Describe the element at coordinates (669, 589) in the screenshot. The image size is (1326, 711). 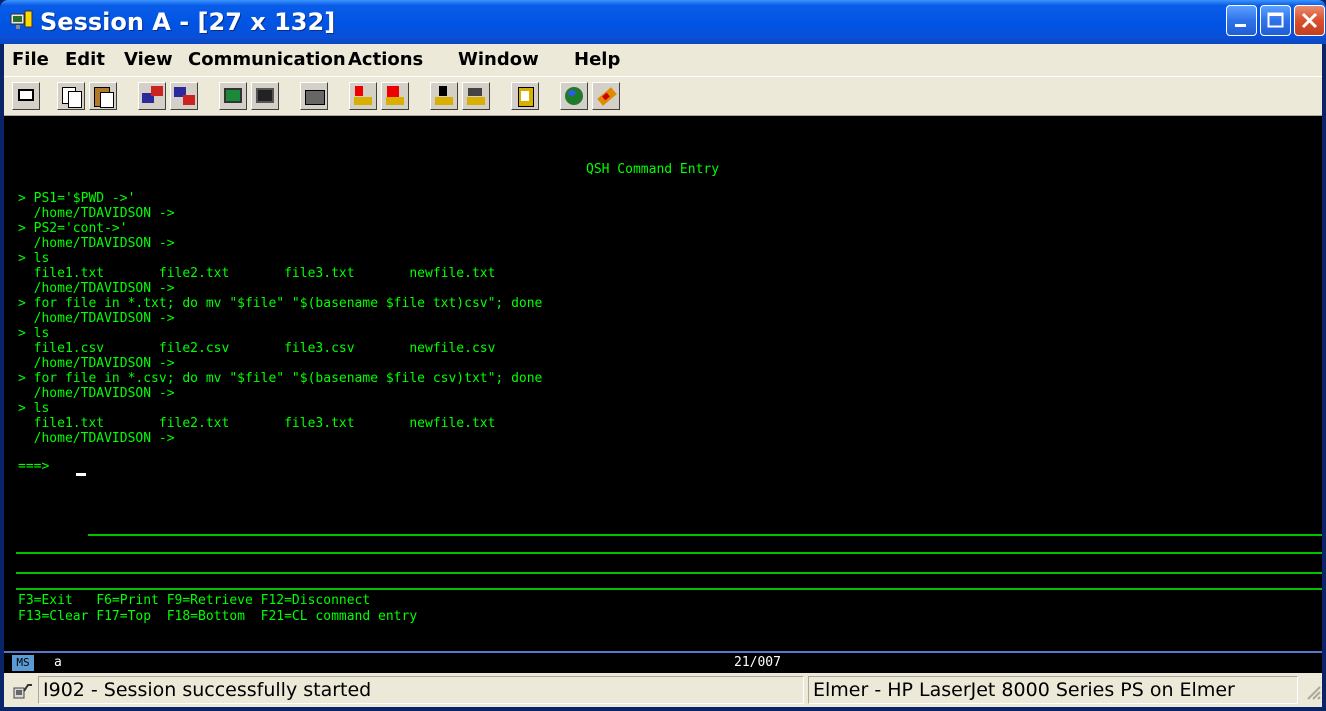
I see `function-key-separator` at that location.